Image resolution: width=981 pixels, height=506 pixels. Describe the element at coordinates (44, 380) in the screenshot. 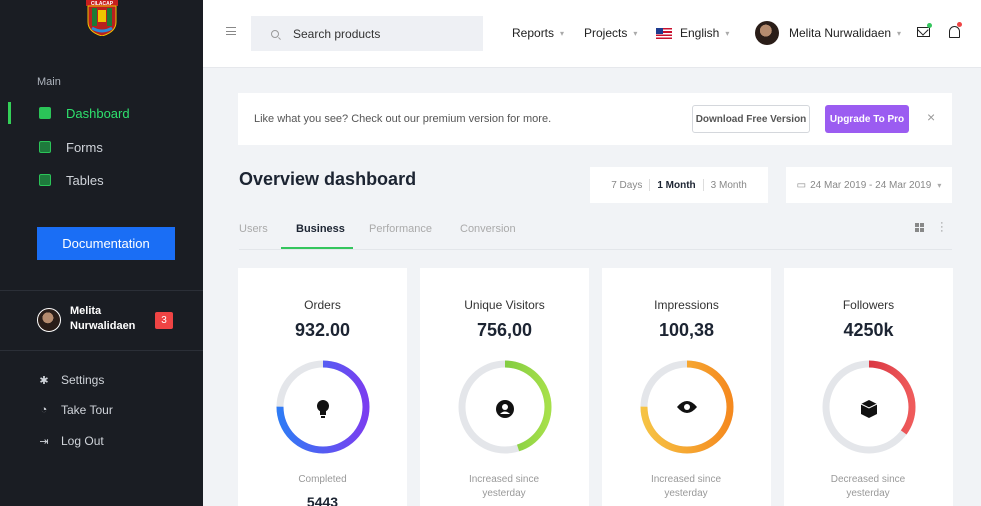

I see `gear-icon: ✱` at that location.